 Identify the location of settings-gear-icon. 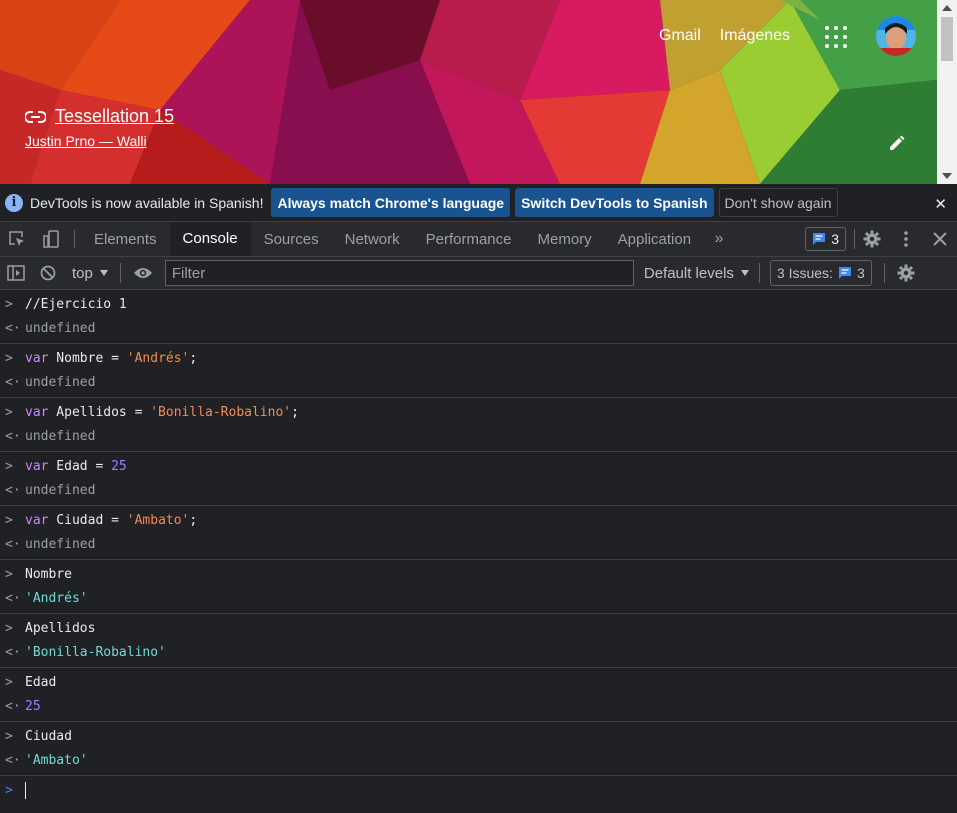
(872, 239).